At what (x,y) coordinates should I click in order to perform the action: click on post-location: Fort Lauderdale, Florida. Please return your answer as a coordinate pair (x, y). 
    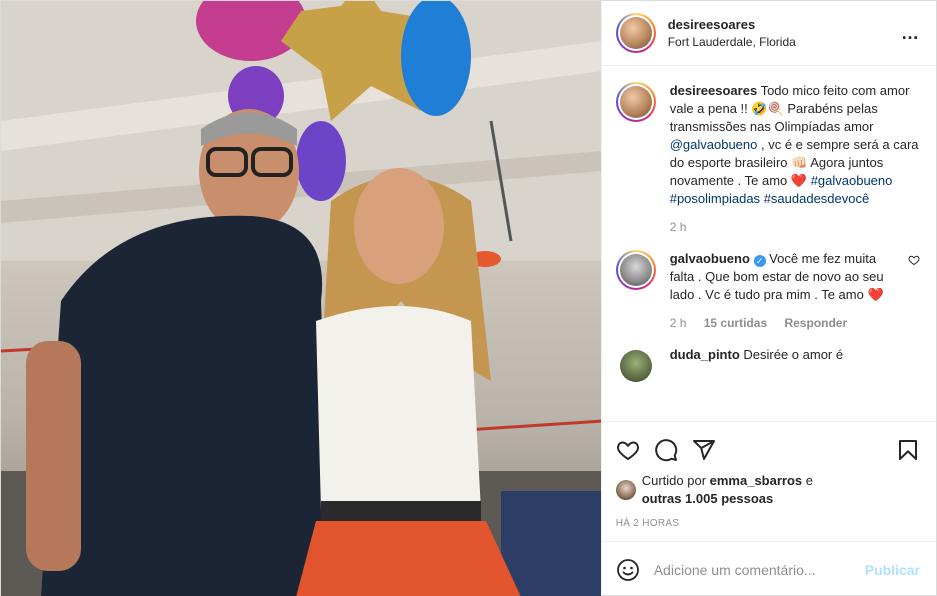
    Looking at the image, I should click on (784, 42).